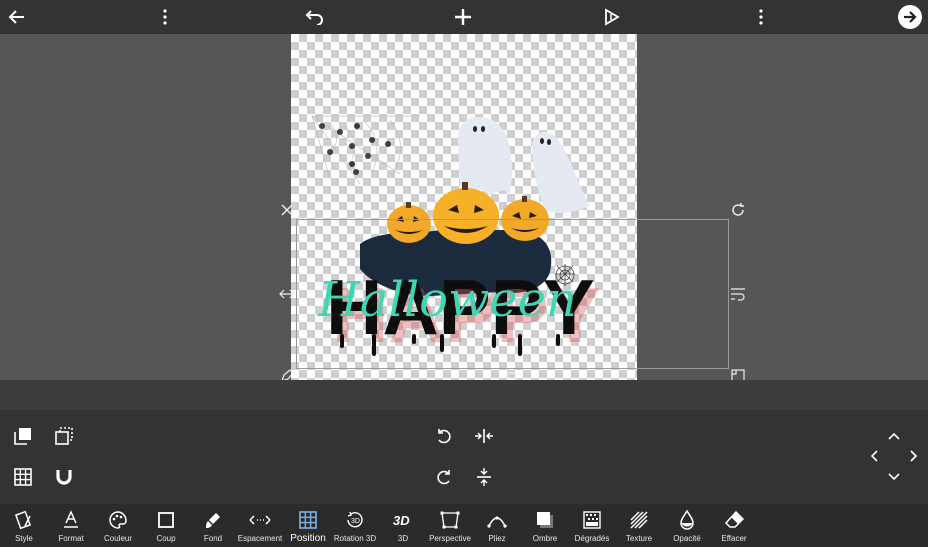 The height and width of the screenshot is (547, 928). What do you see at coordinates (910, 17) in the screenshot?
I see `next-arrow-icon` at bounding box center [910, 17].